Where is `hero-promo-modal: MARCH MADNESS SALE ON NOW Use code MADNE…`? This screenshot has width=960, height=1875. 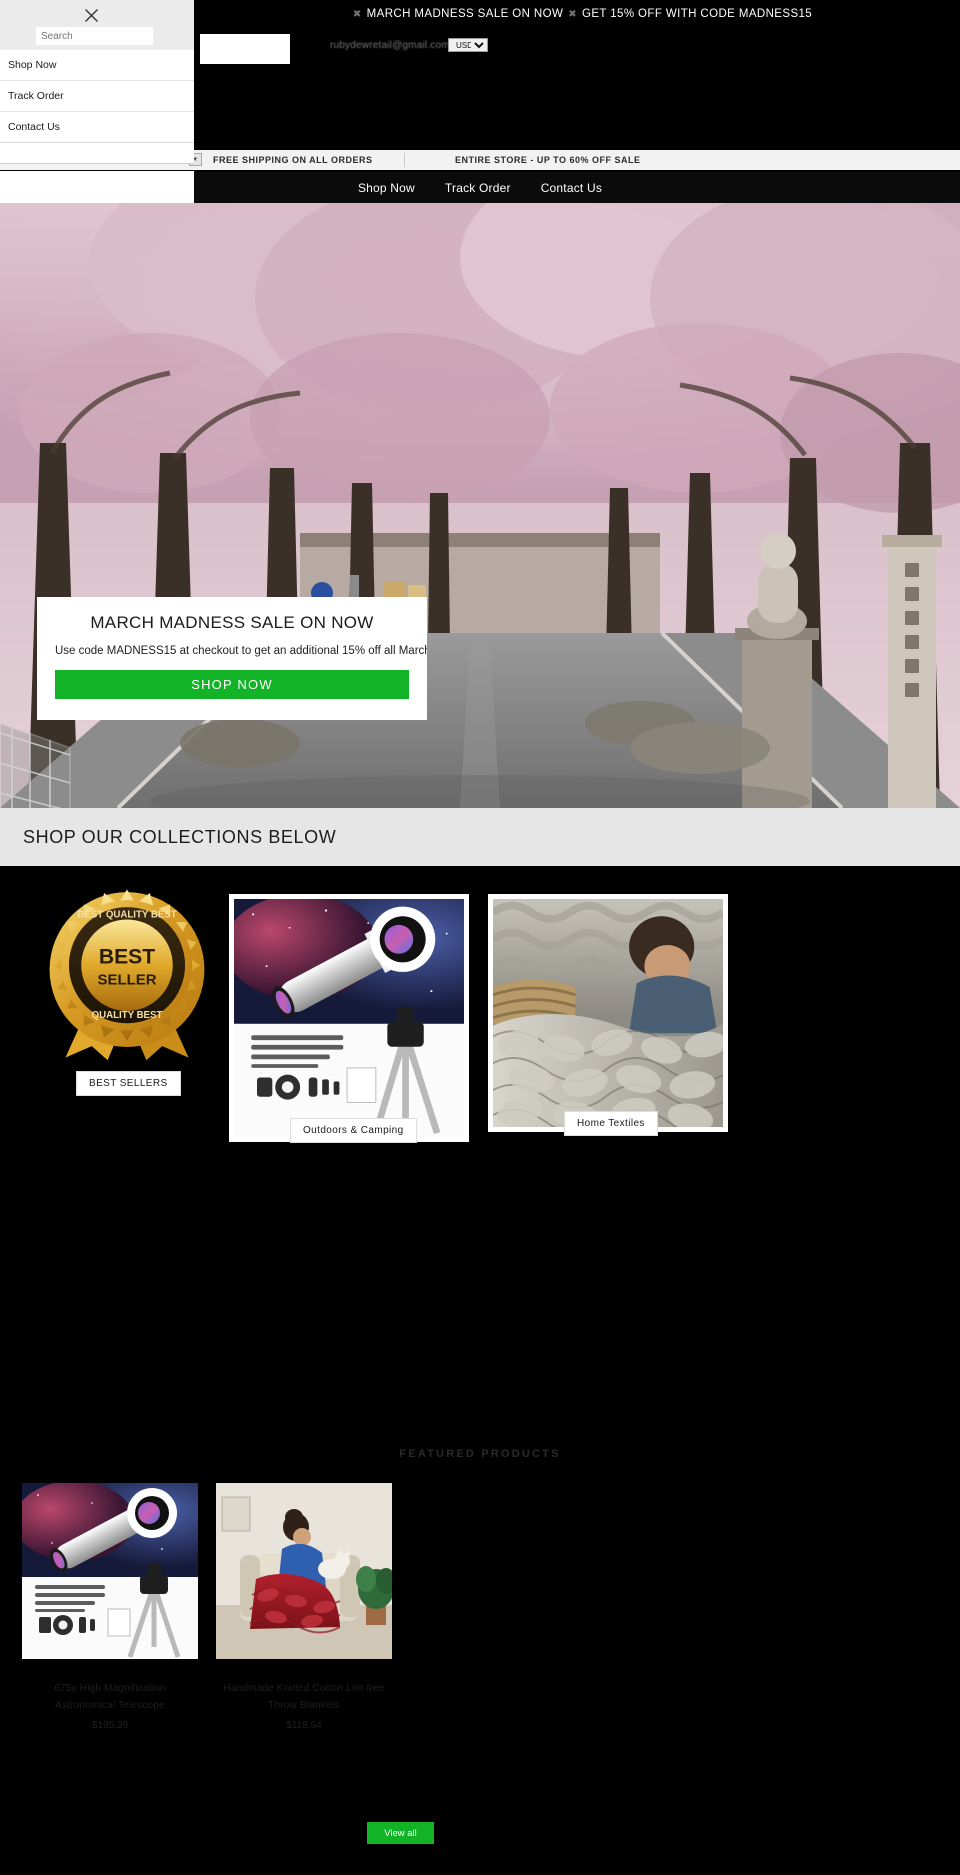 hero-promo-modal: MARCH MADNESS SALE ON NOW Use code MADNE… is located at coordinates (232, 658).